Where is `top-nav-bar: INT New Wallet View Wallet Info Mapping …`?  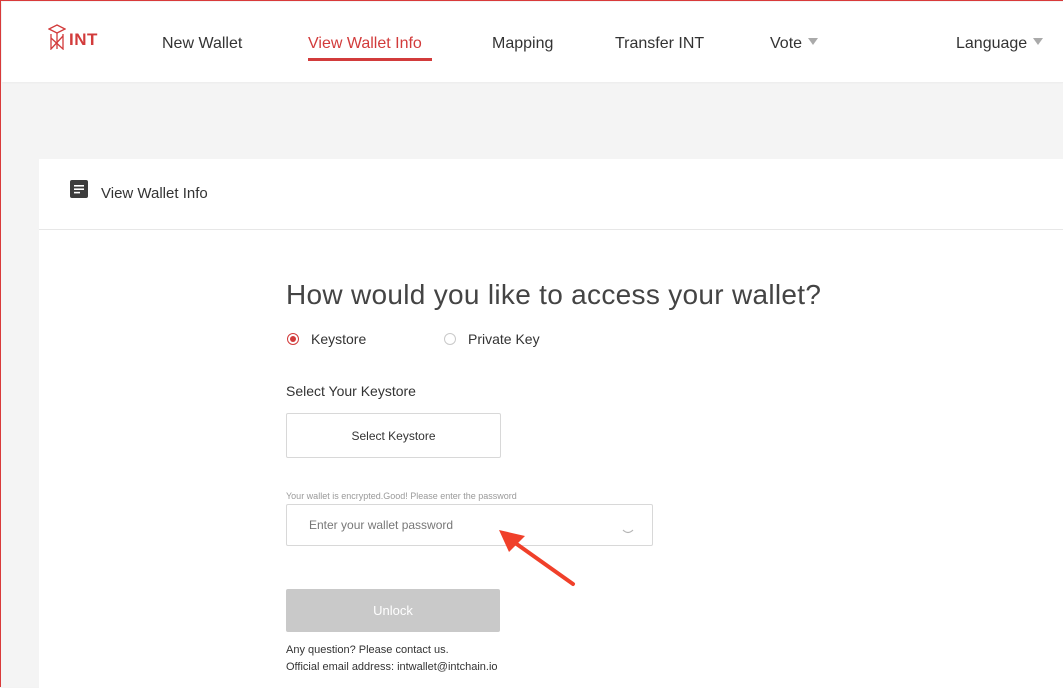 top-nav-bar: INT New Wallet View Wallet Info Mapping … is located at coordinates (532, 42).